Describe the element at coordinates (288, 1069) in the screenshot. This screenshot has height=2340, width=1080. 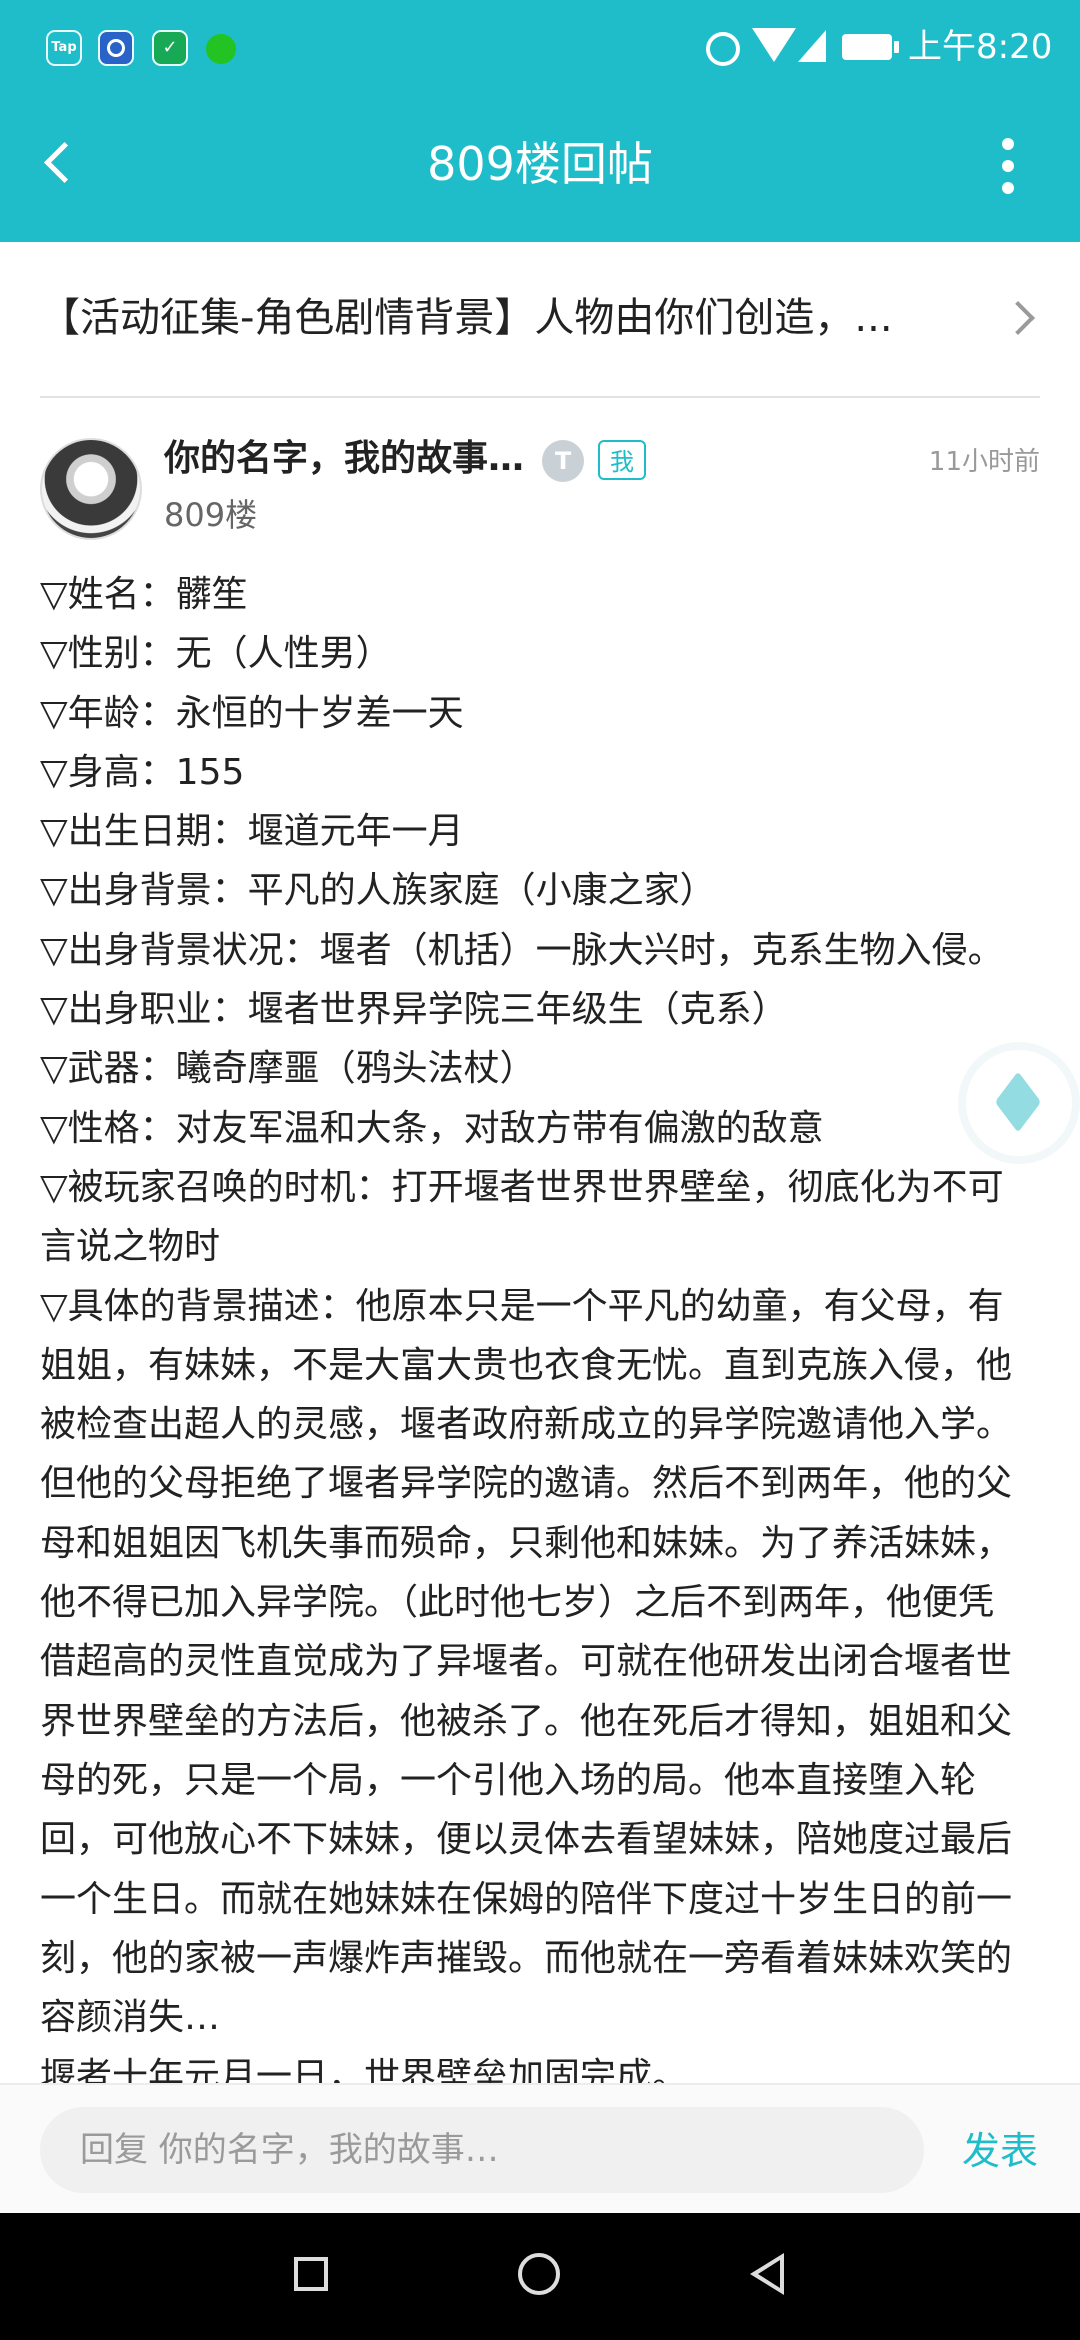
I see `post-line: ▽武器：曦奇摩噩（鸦头法杖）` at that location.